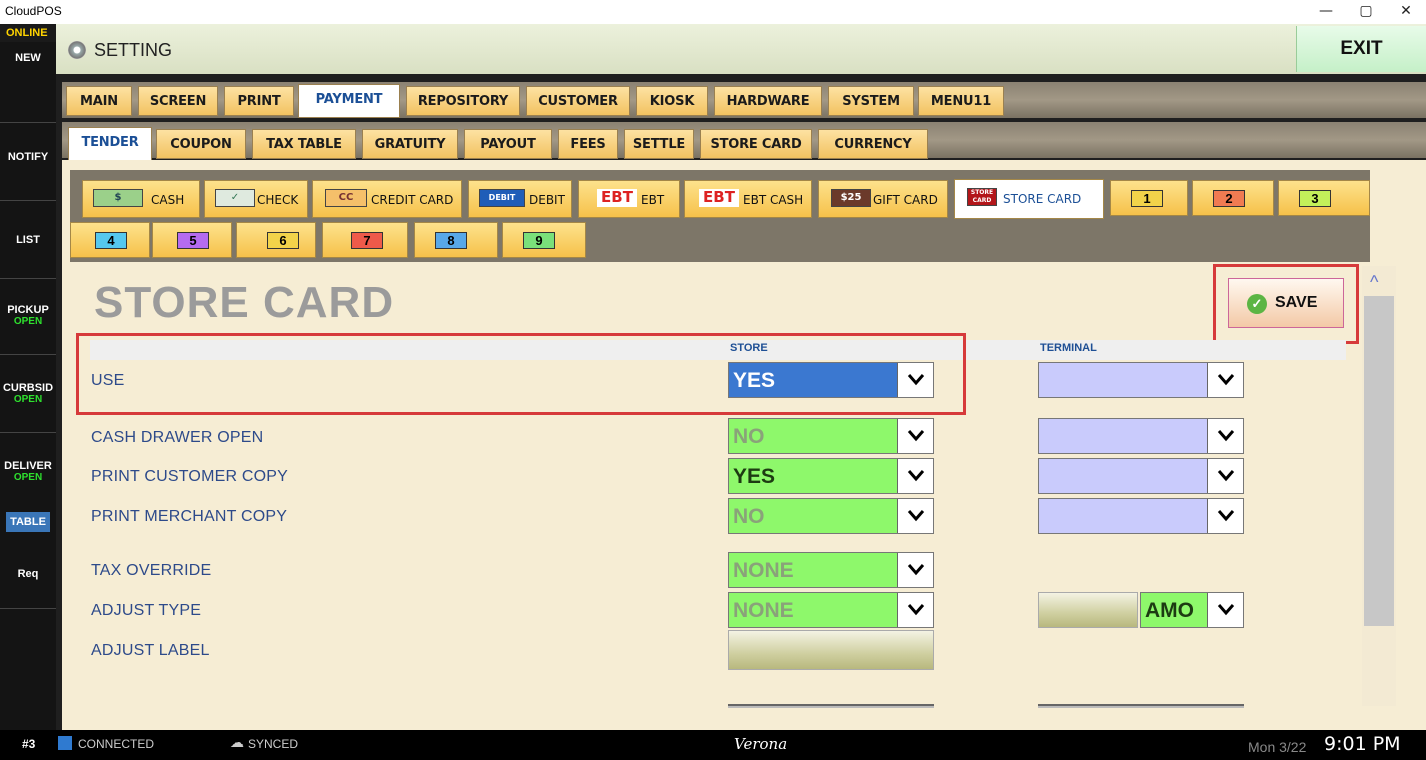 The width and height of the screenshot is (1426, 760). Describe the element at coordinates (1149, 198) in the screenshot. I see `tender-tab-1: 1` at that location.